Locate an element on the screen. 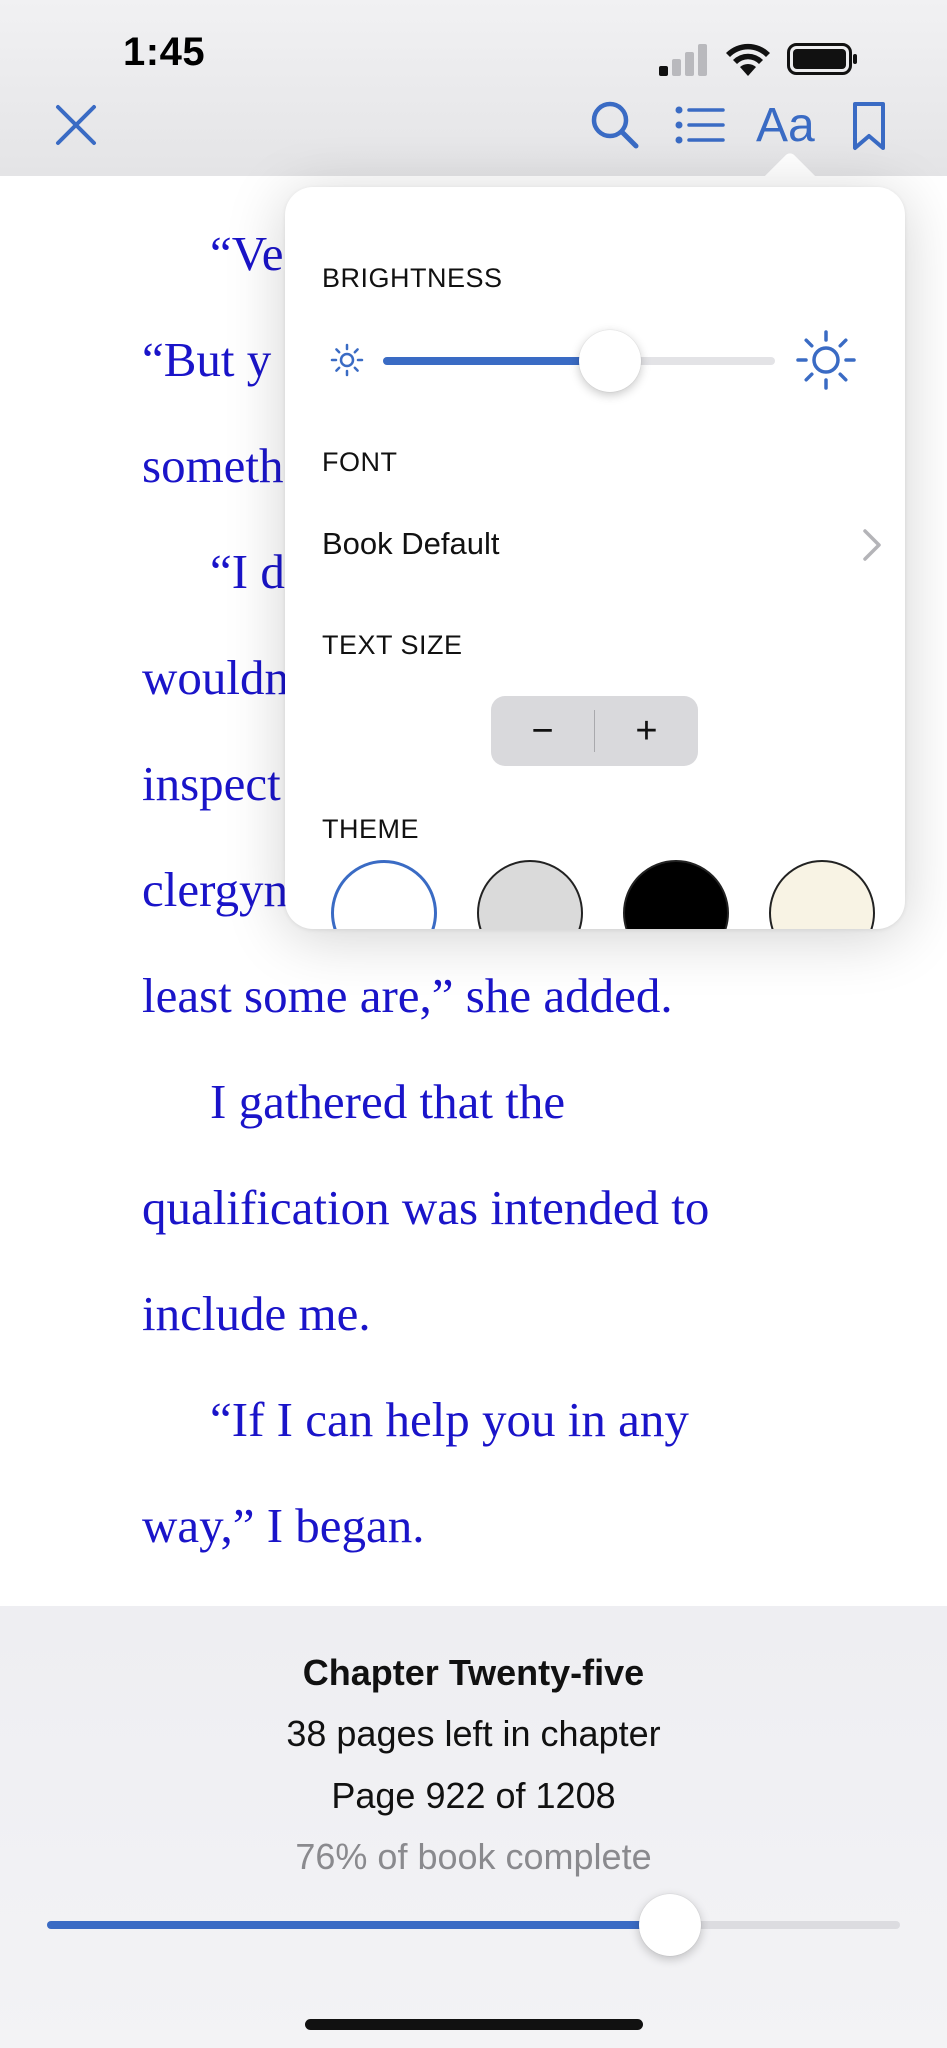  cellular-signal-icon is located at coordinates (683, 60).